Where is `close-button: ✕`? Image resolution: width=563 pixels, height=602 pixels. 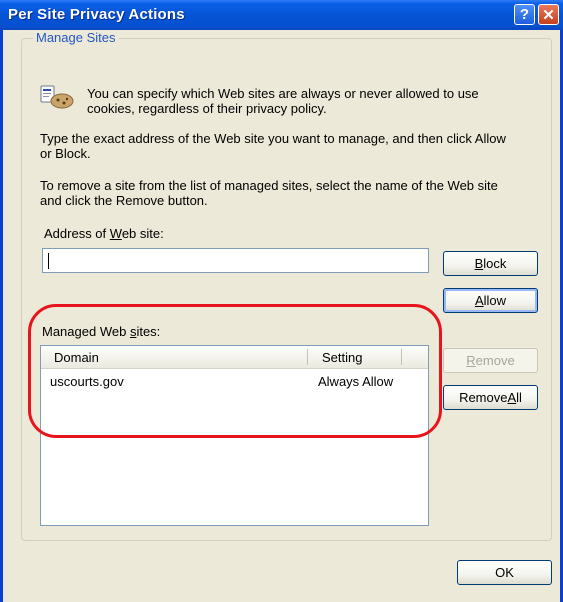
close-button: ✕ is located at coordinates (548, 14).